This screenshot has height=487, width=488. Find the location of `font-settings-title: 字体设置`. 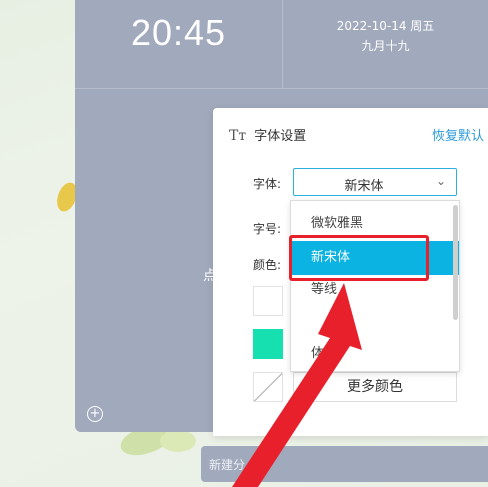

font-settings-title: 字体设置 is located at coordinates (280, 136).